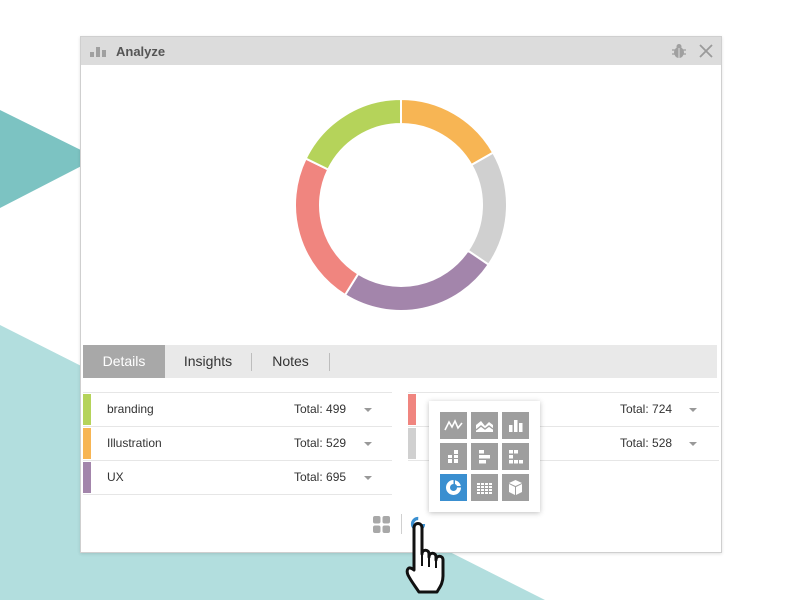 The image size is (800, 600). What do you see at coordinates (453, 456) in the screenshot?
I see `stacked-bar-icon` at bounding box center [453, 456].